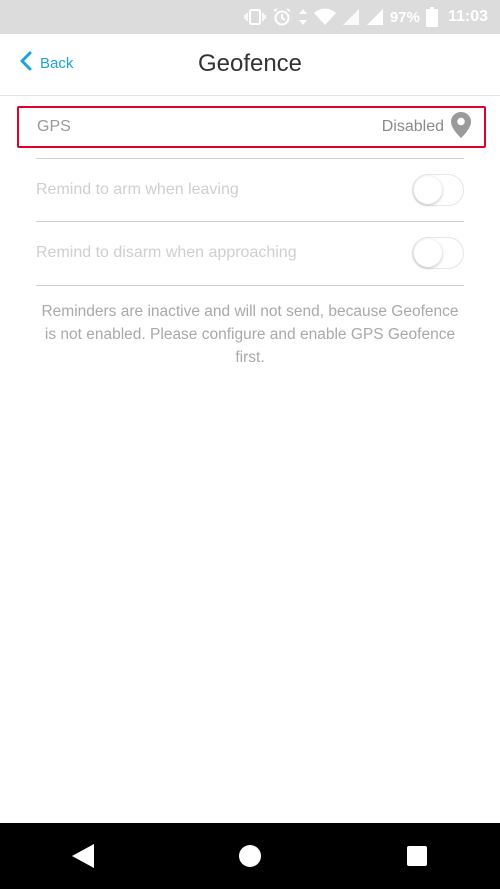  I want to click on remind-disarm-toggle, so click(438, 253).